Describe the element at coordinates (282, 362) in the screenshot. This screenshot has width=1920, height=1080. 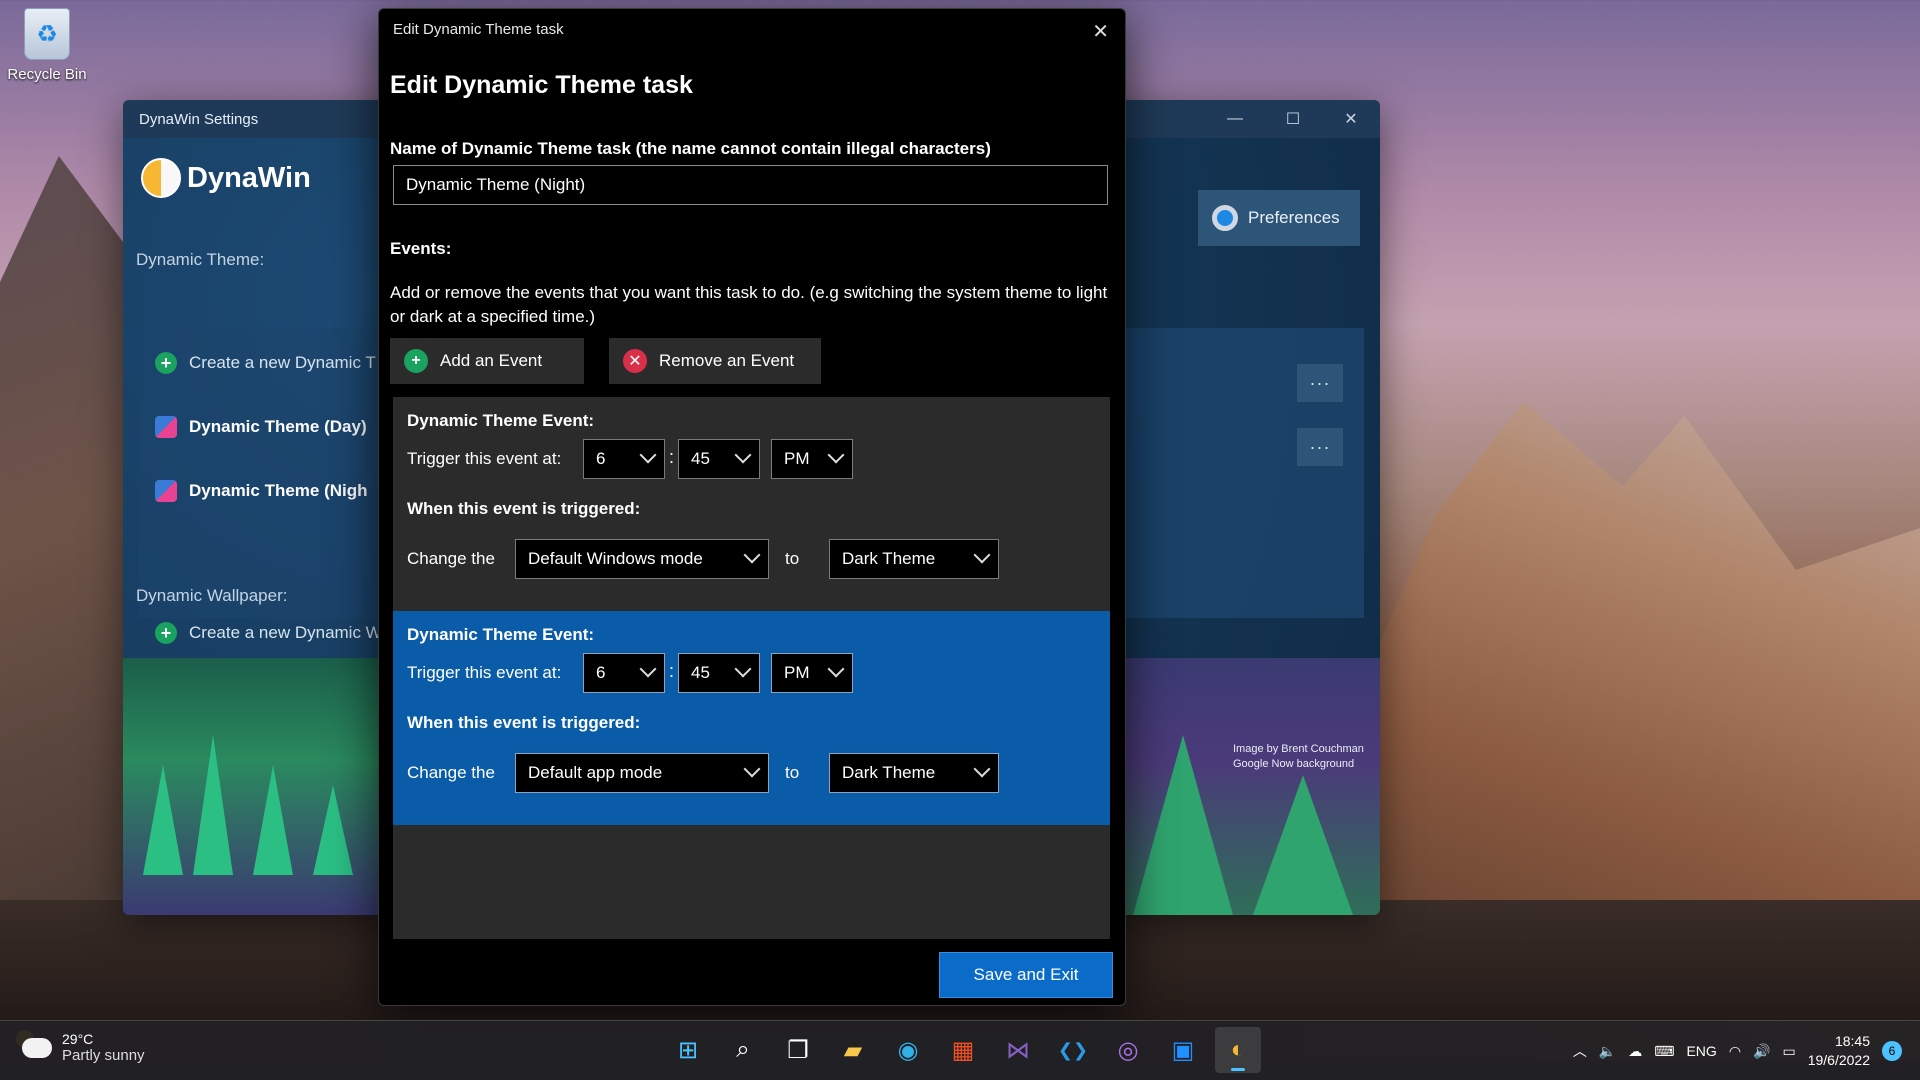
I see `create-dynamic-theme-label: Create a new Dynamic T` at that location.